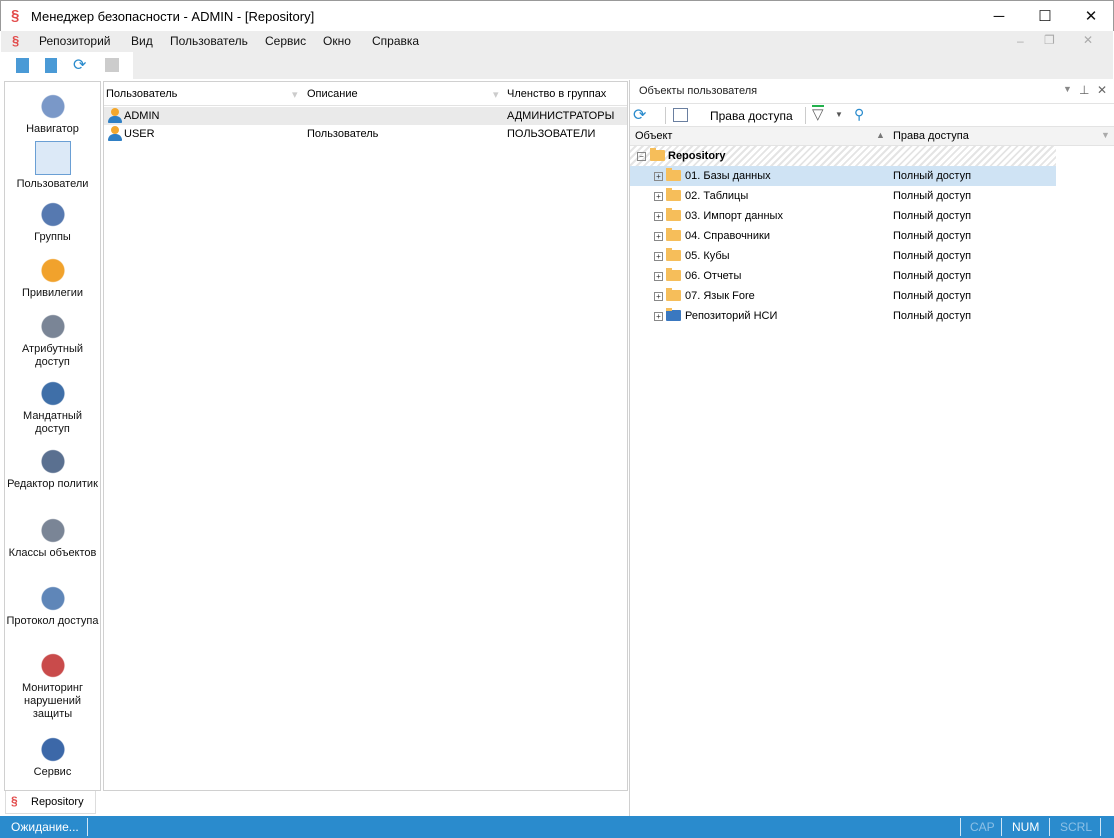 This screenshot has width=1114, height=838. What do you see at coordinates (337, 41) in the screenshot?
I see `menu-window: Окно` at bounding box center [337, 41].